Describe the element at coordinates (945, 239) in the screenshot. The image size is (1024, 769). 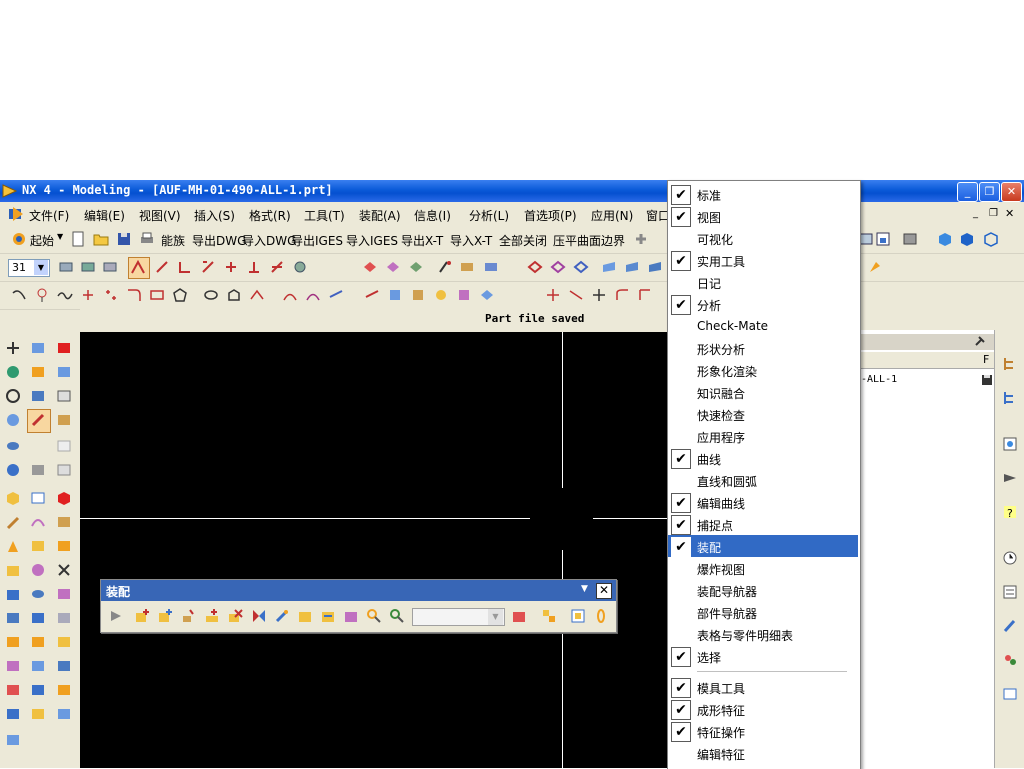
I see `shaded-cube-icon` at that location.